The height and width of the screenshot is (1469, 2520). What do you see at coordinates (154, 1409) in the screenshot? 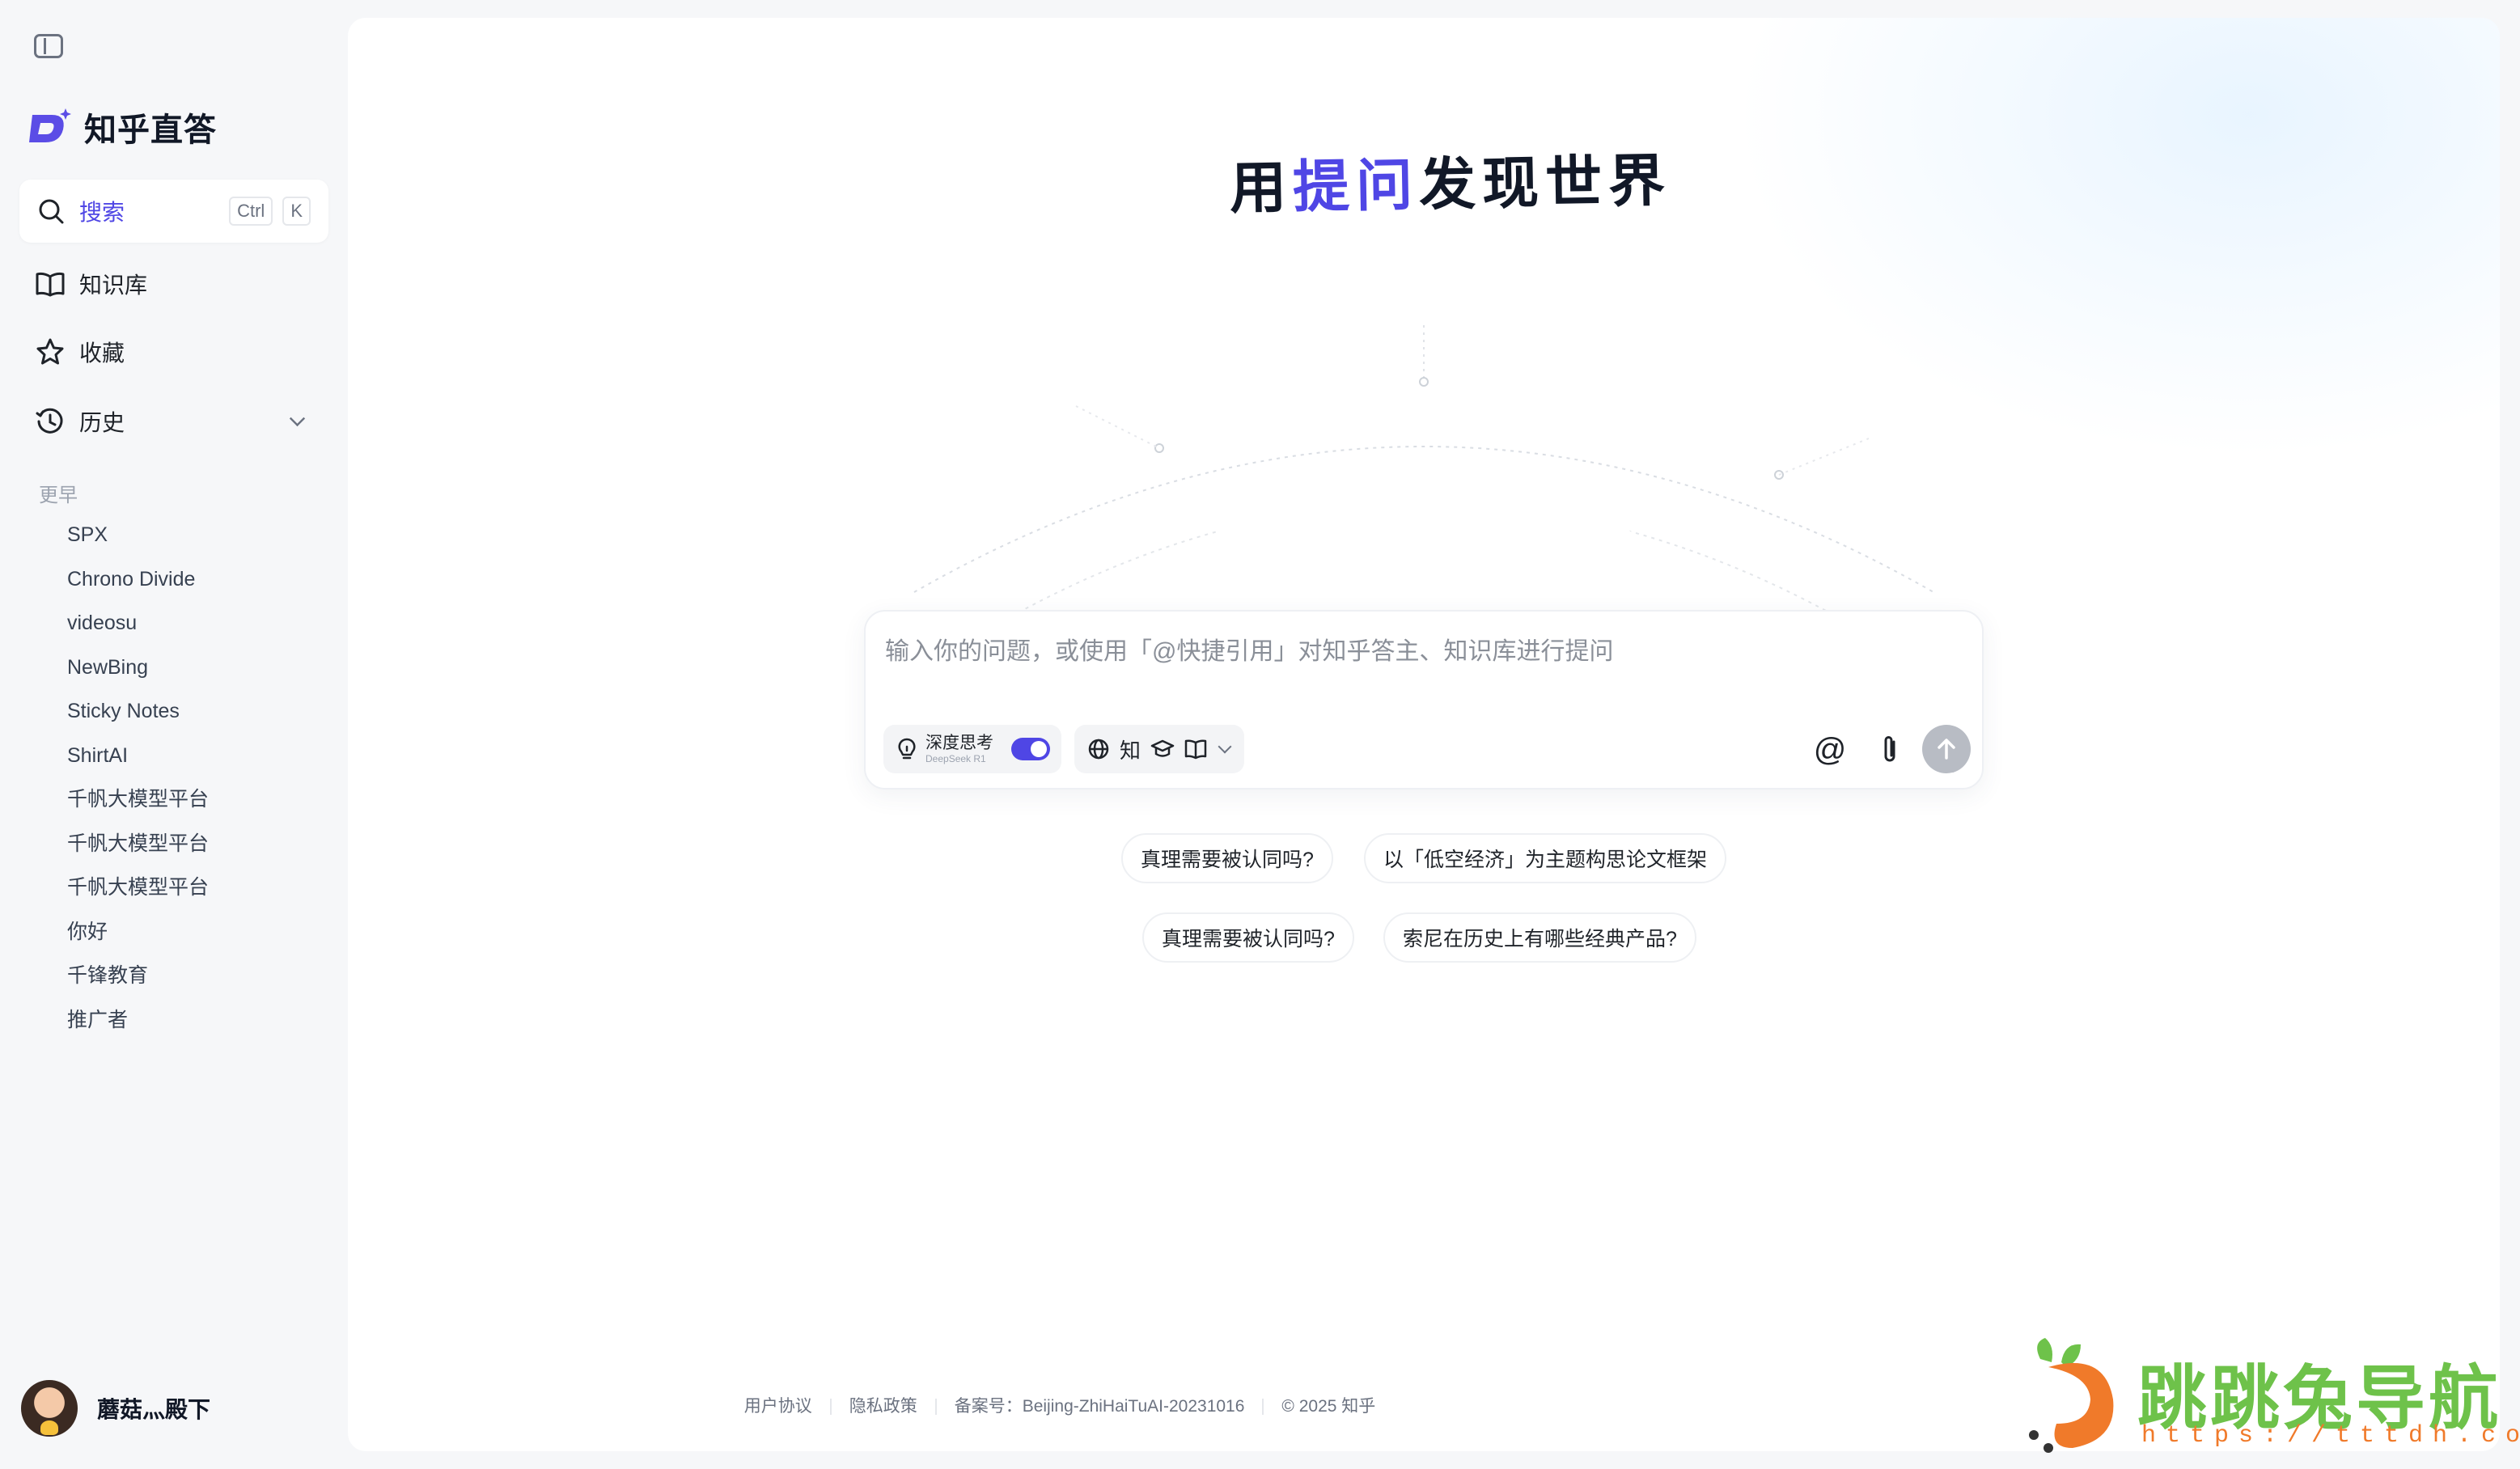
I see `user-name: 蘑菇灬殿下` at bounding box center [154, 1409].